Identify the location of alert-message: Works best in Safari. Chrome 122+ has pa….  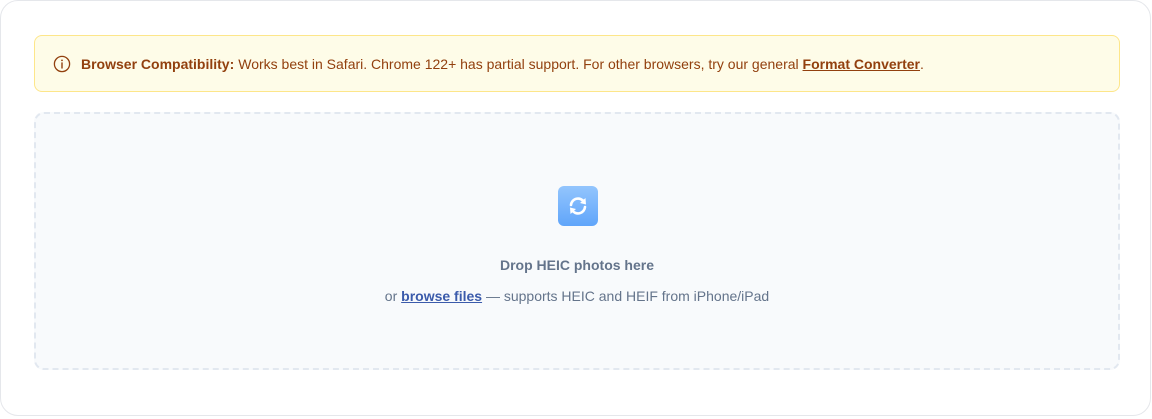
(518, 63).